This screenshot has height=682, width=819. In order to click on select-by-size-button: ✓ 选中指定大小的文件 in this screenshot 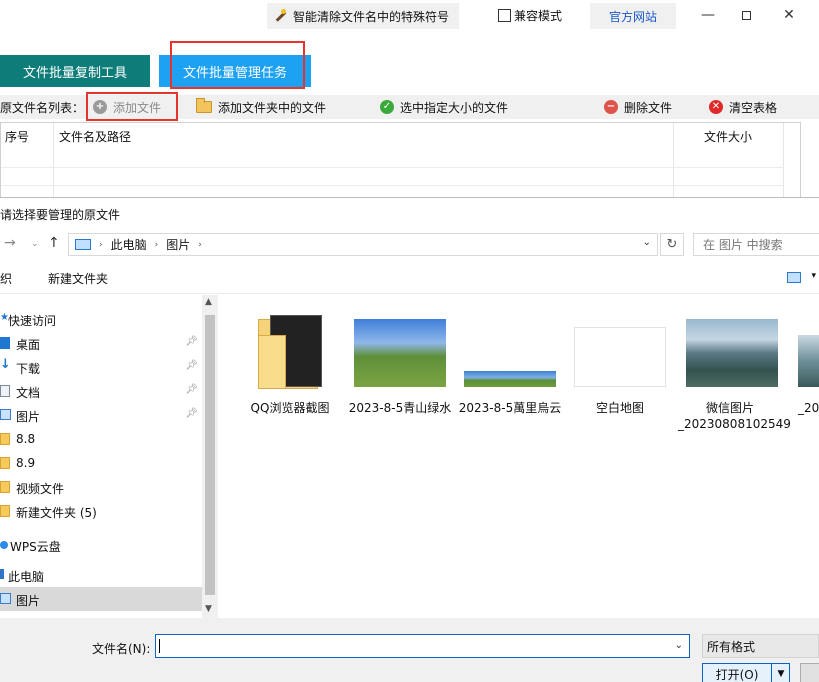, I will do `click(444, 107)`.